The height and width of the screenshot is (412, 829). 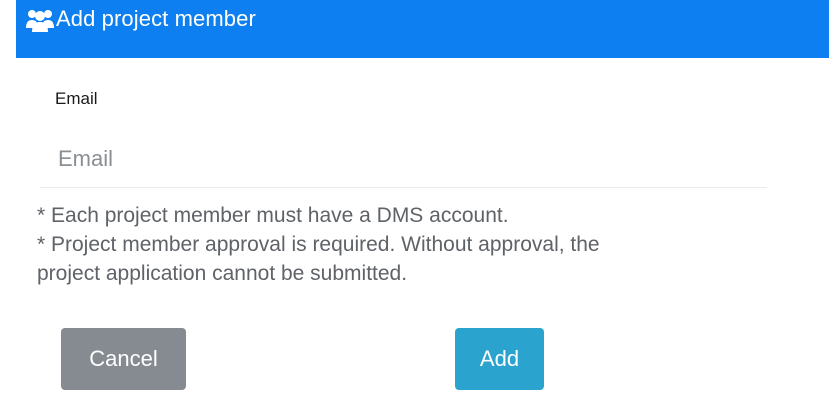 What do you see at coordinates (403, 159) in the screenshot?
I see `email-input` at bounding box center [403, 159].